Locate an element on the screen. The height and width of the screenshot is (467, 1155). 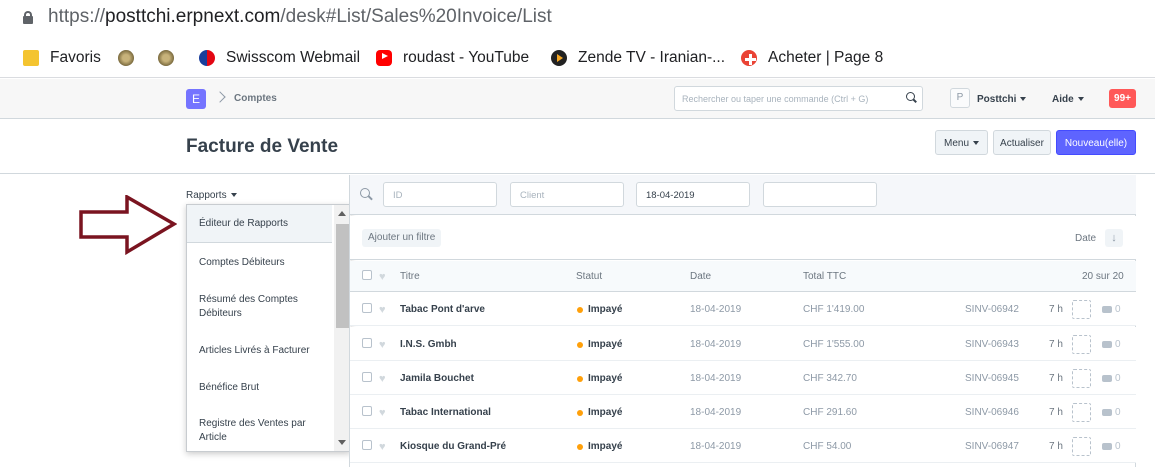
row-age: 7 h is located at coordinates (1056, 446).